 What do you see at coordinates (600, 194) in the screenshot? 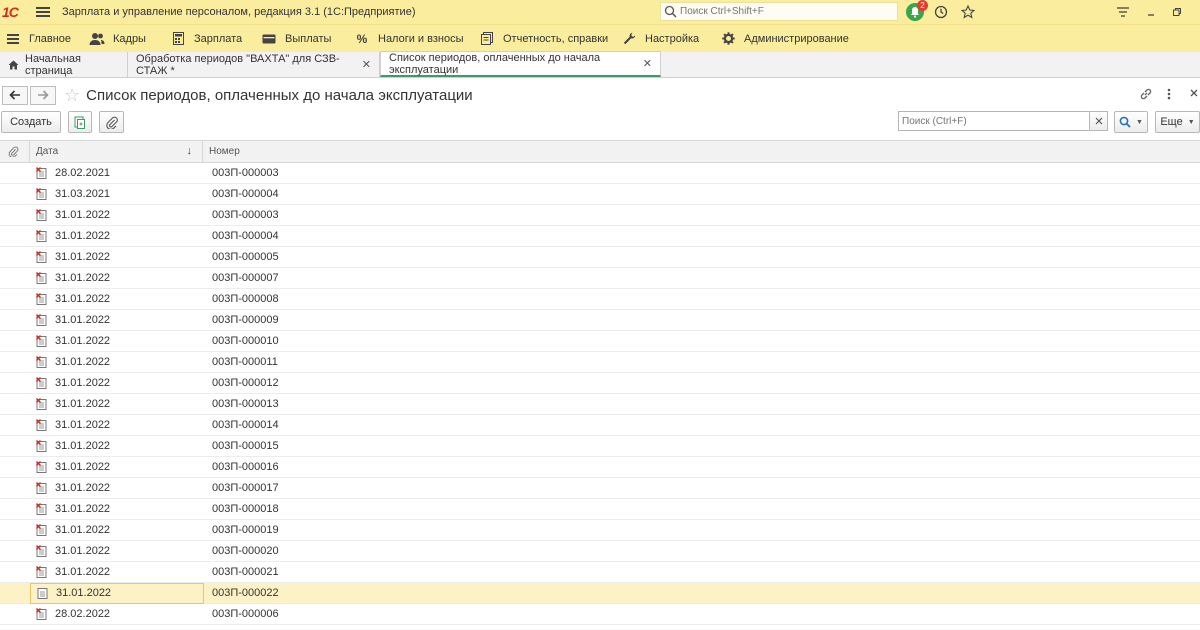
I see `table-row: 31.03.2021 003П-000004` at bounding box center [600, 194].